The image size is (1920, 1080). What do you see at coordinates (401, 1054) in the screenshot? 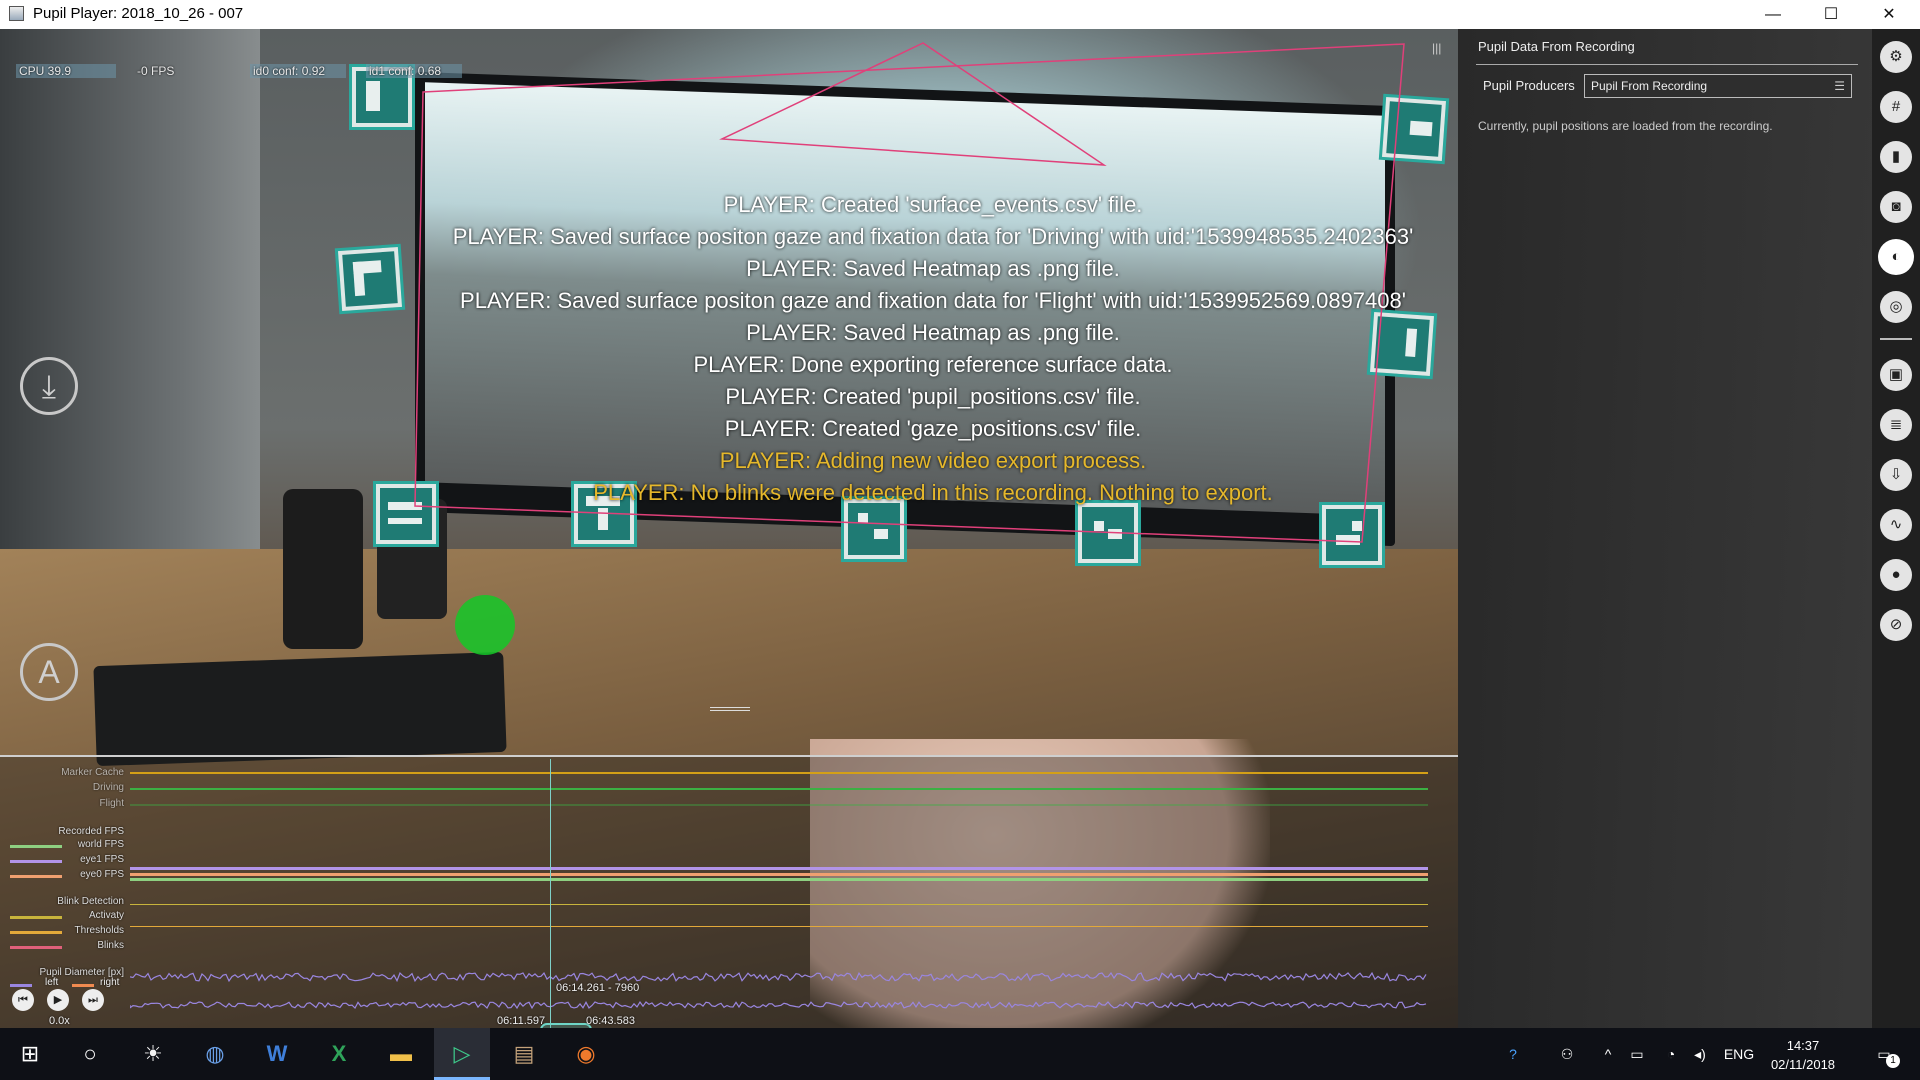
I see `file-explorer-icon: ▬` at bounding box center [401, 1054].